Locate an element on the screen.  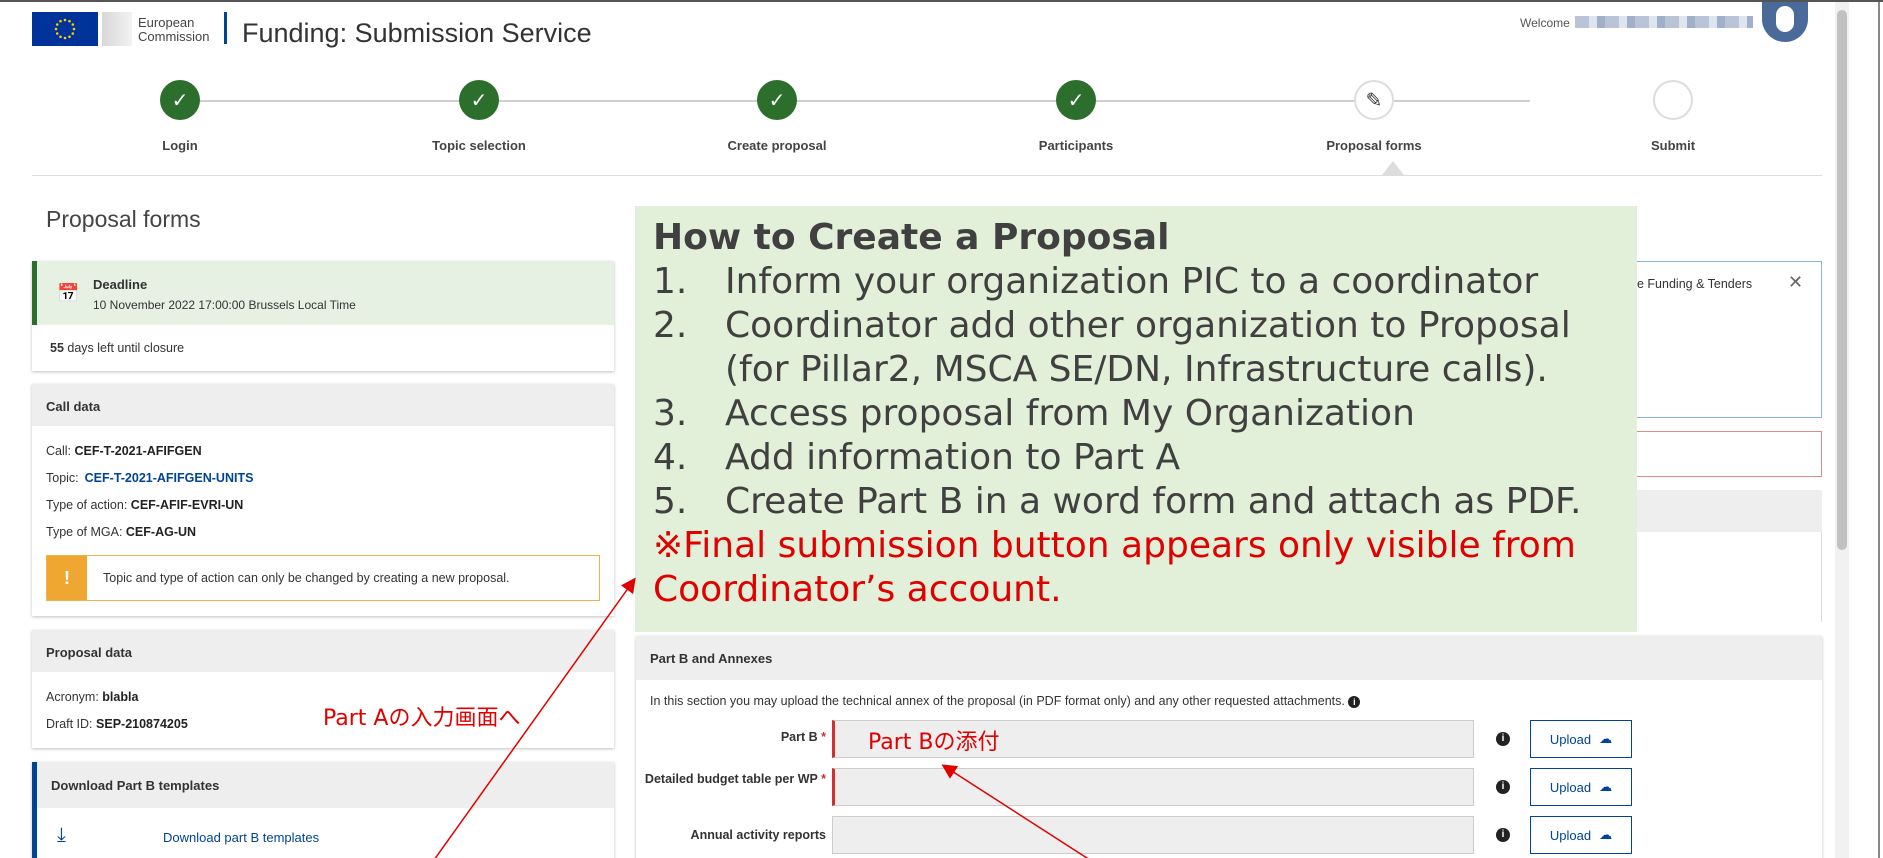
annotation-arrows is located at coordinates (761, 717).